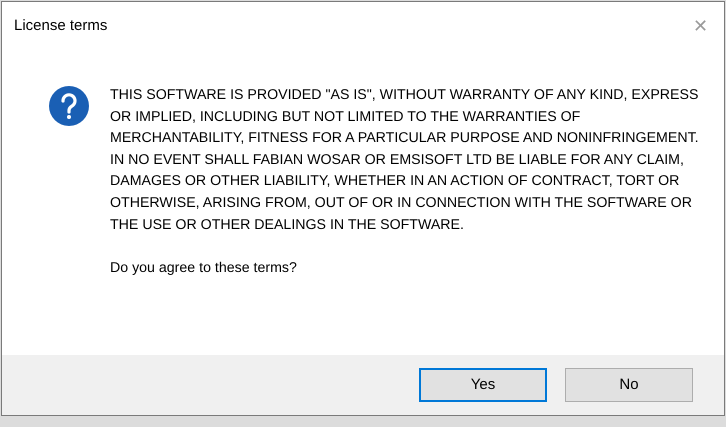 The height and width of the screenshot is (427, 726). I want to click on dialog-button: Yes, so click(483, 385).